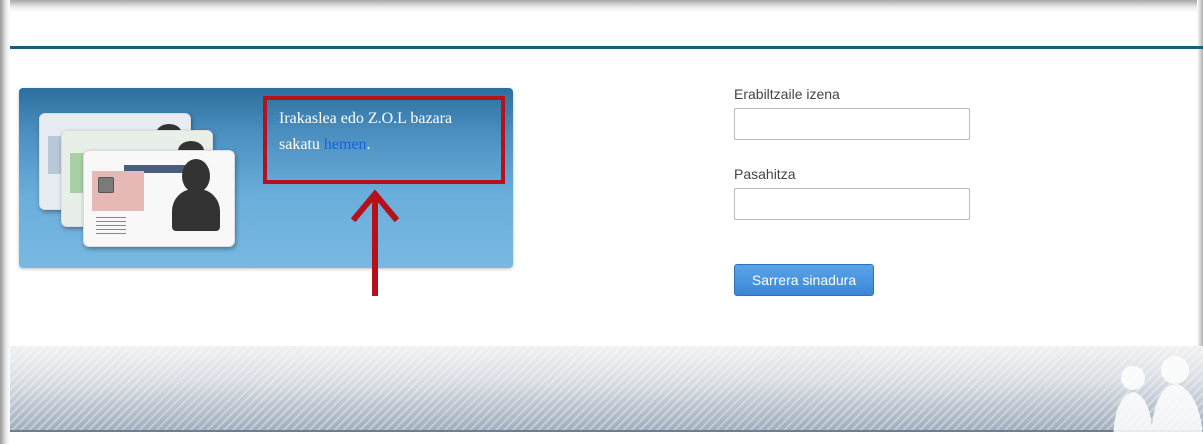  I want to click on screenshot-shadow-top, so click(601, 6).